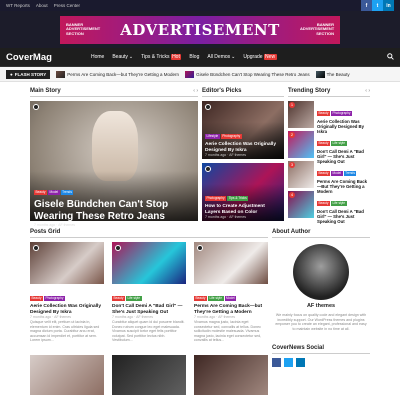 The height and width of the screenshot is (400, 400). I want to click on nav-item-home: Home, so click(97, 57).